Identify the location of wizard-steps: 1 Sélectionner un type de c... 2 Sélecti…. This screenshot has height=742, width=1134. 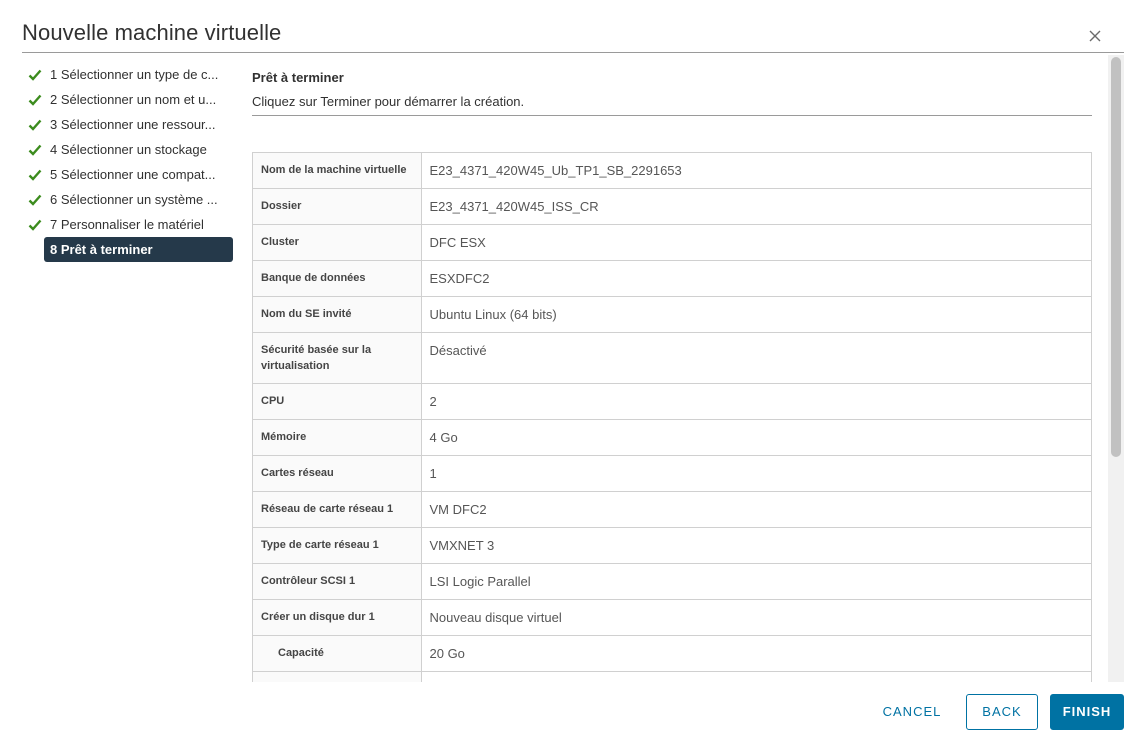
(131, 162).